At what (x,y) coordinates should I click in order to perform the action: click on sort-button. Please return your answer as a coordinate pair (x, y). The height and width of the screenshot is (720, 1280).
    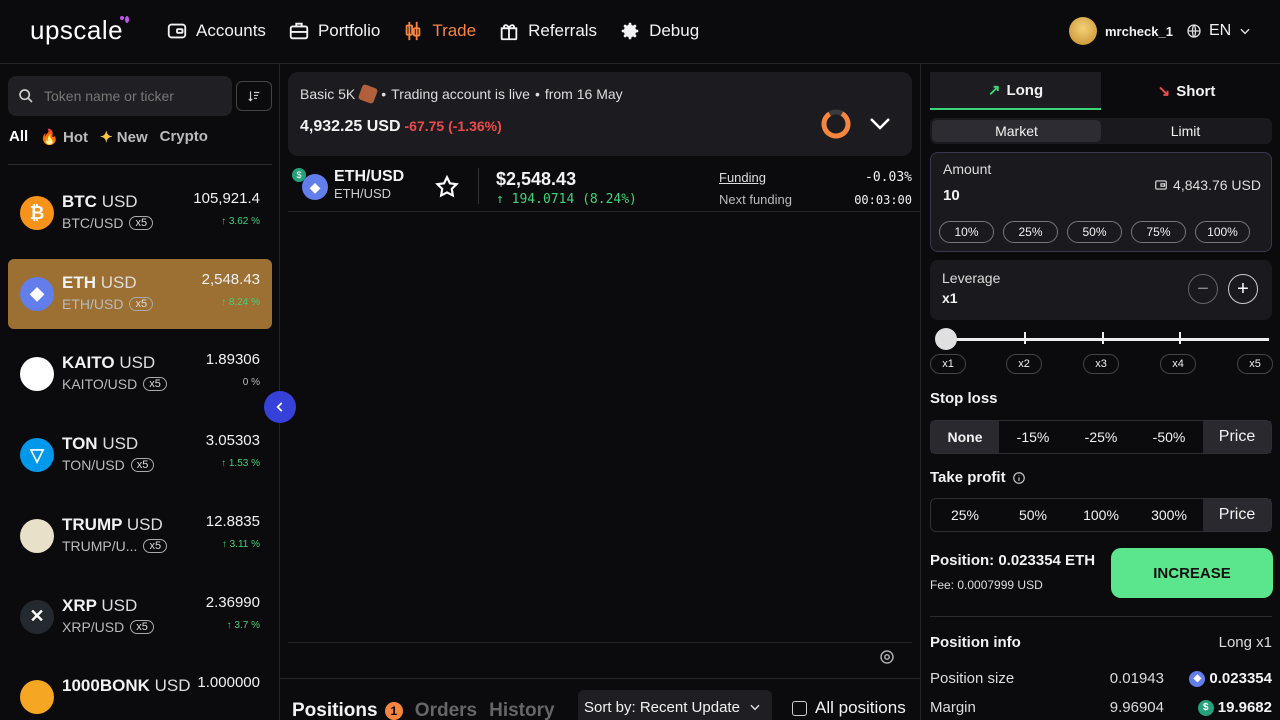
    Looking at the image, I should click on (254, 96).